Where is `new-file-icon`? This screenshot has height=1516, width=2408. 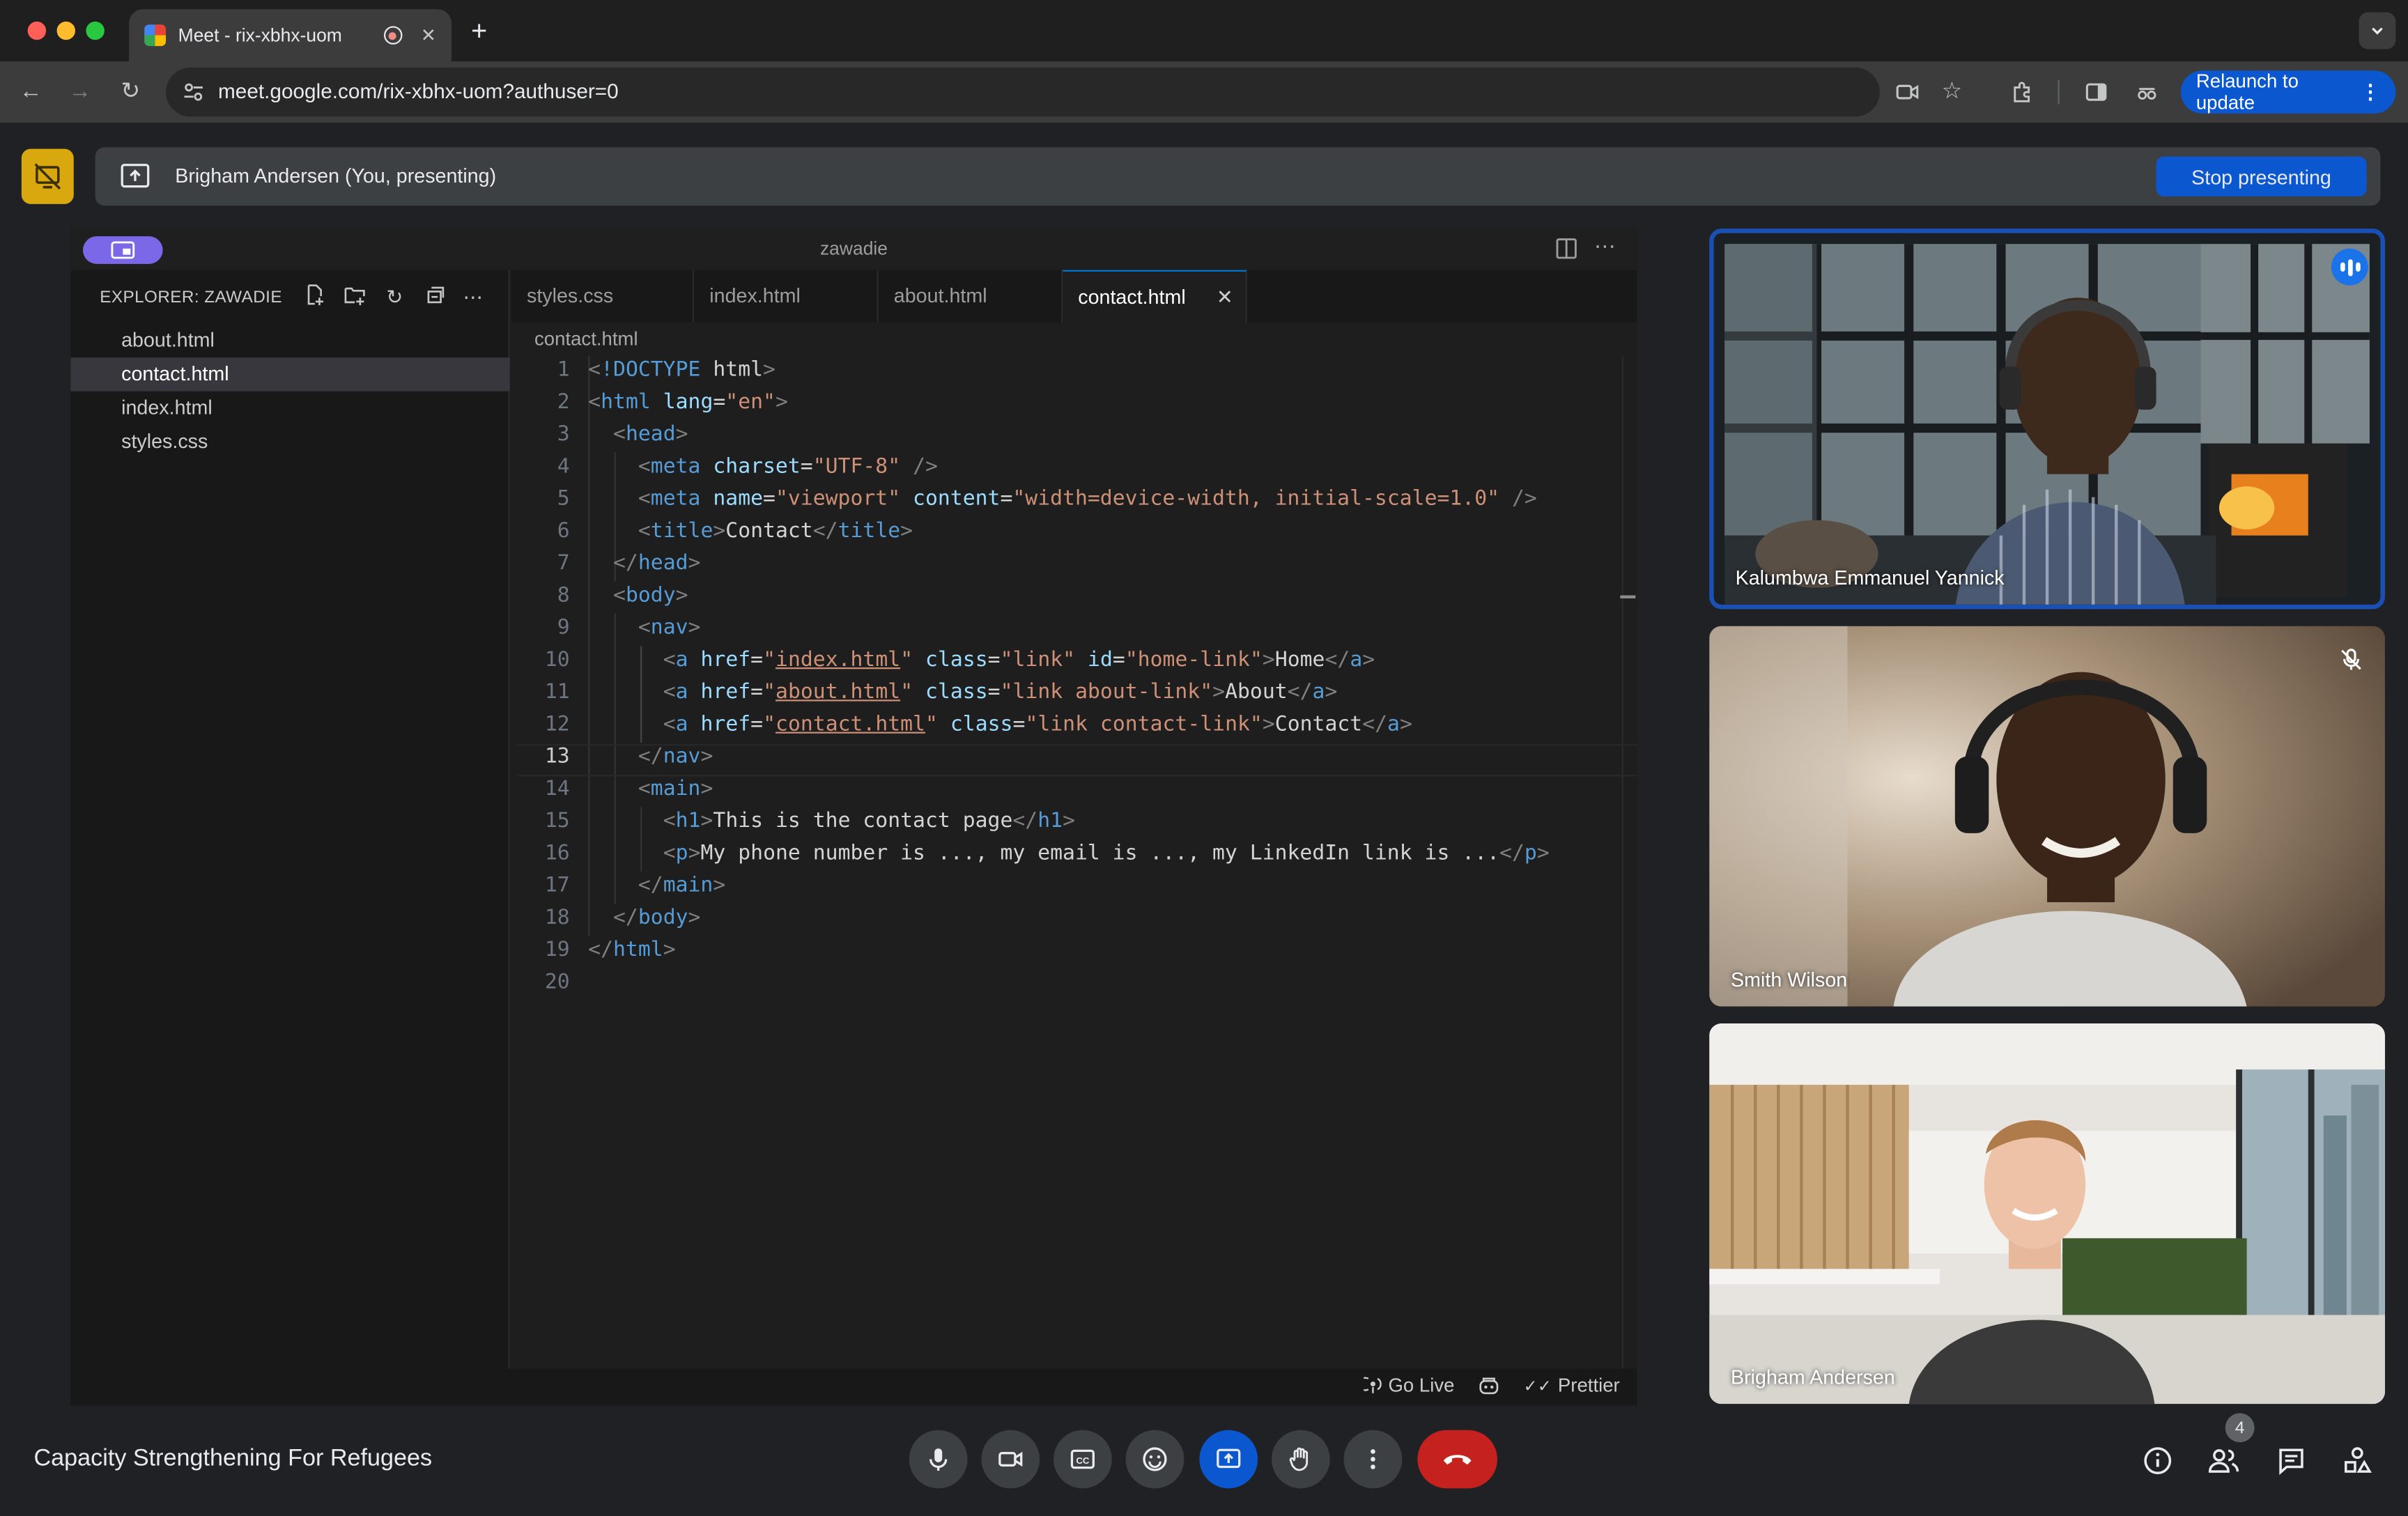
new-file-icon is located at coordinates (315, 297).